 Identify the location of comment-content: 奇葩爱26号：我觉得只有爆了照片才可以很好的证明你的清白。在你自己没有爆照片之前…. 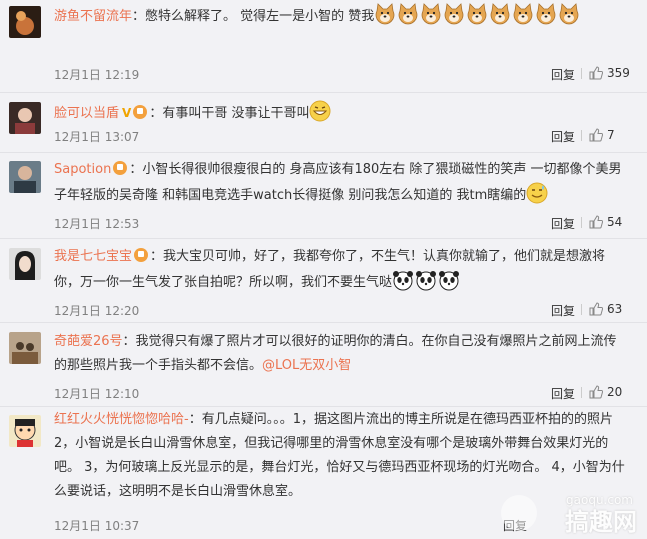
(339, 354).